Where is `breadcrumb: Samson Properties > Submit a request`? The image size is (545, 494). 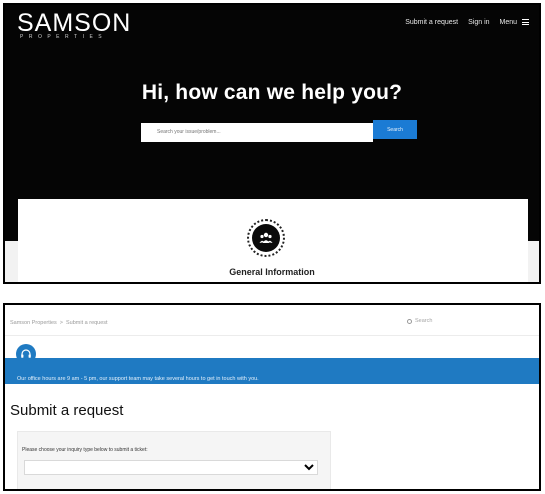
breadcrumb: Samson Properties > Submit a request is located at coordinates (59, 323).